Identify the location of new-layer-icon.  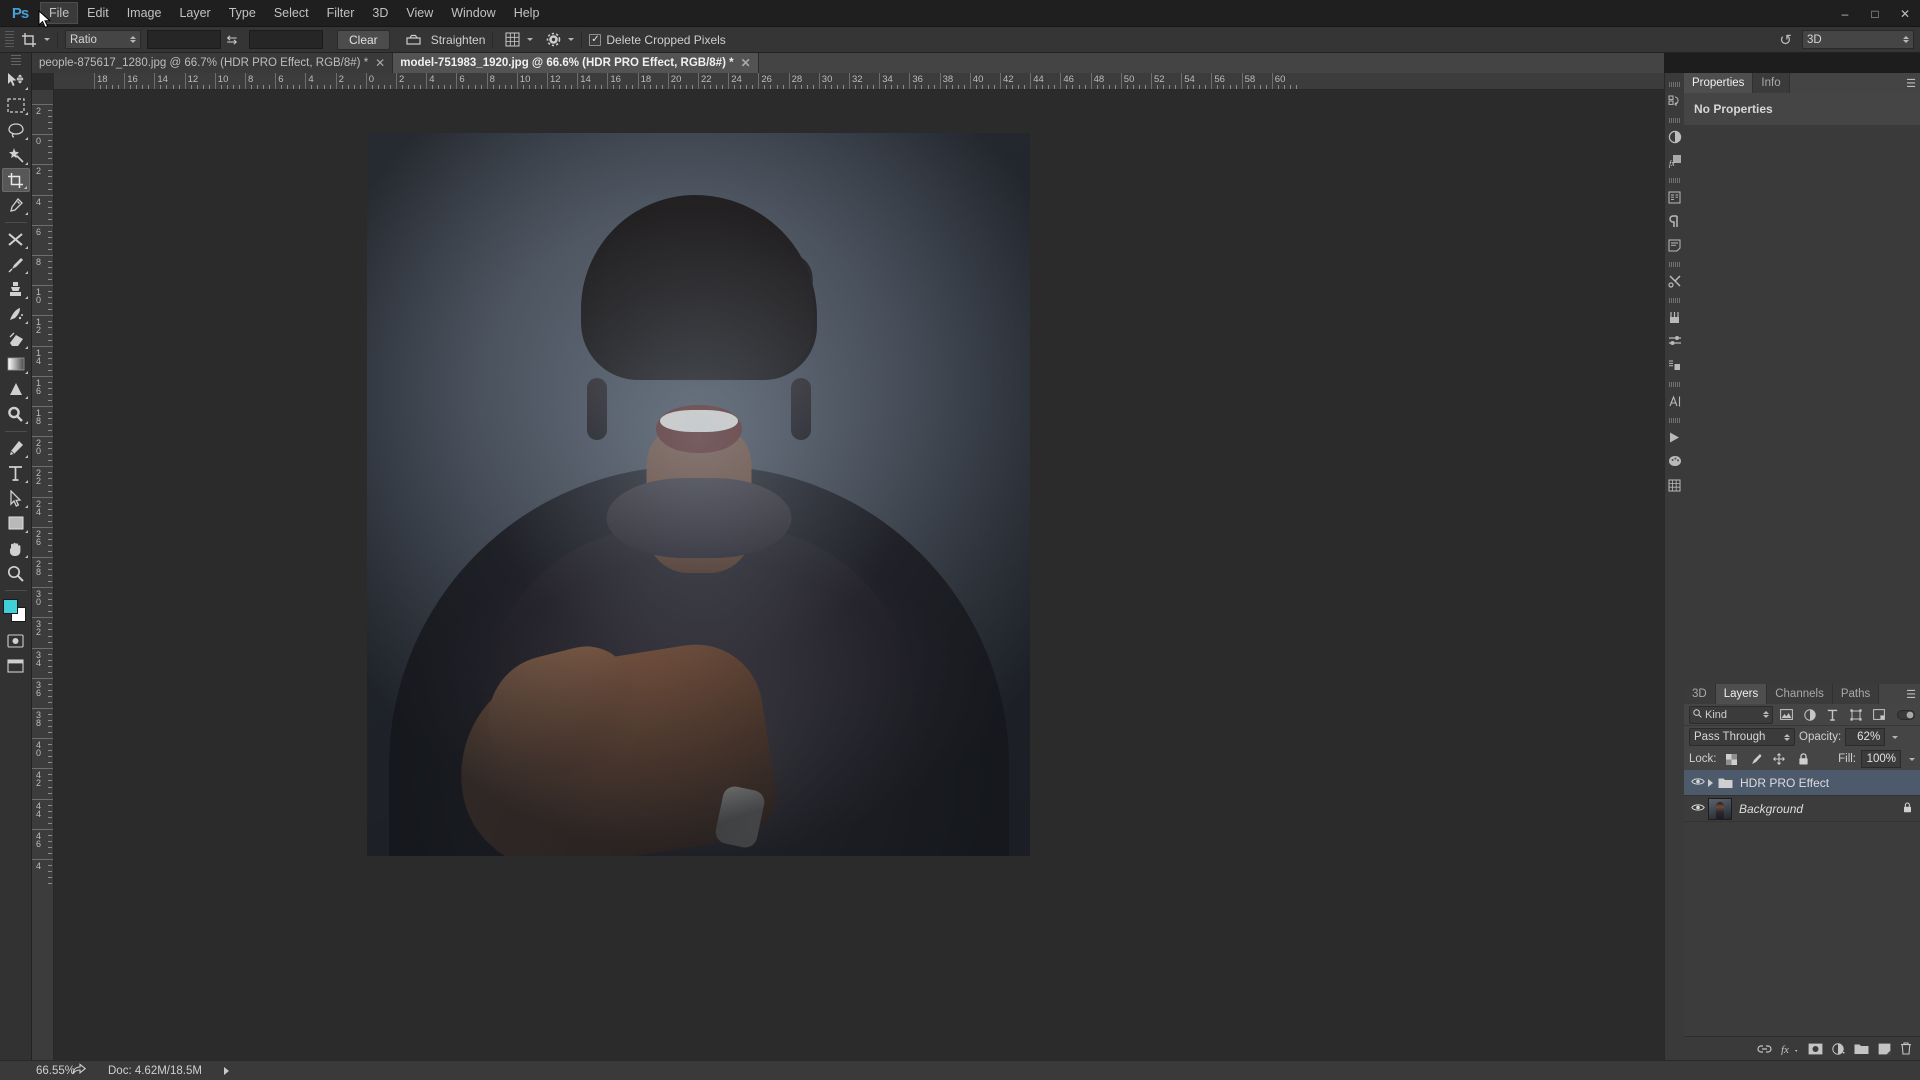
(1884, 1049).